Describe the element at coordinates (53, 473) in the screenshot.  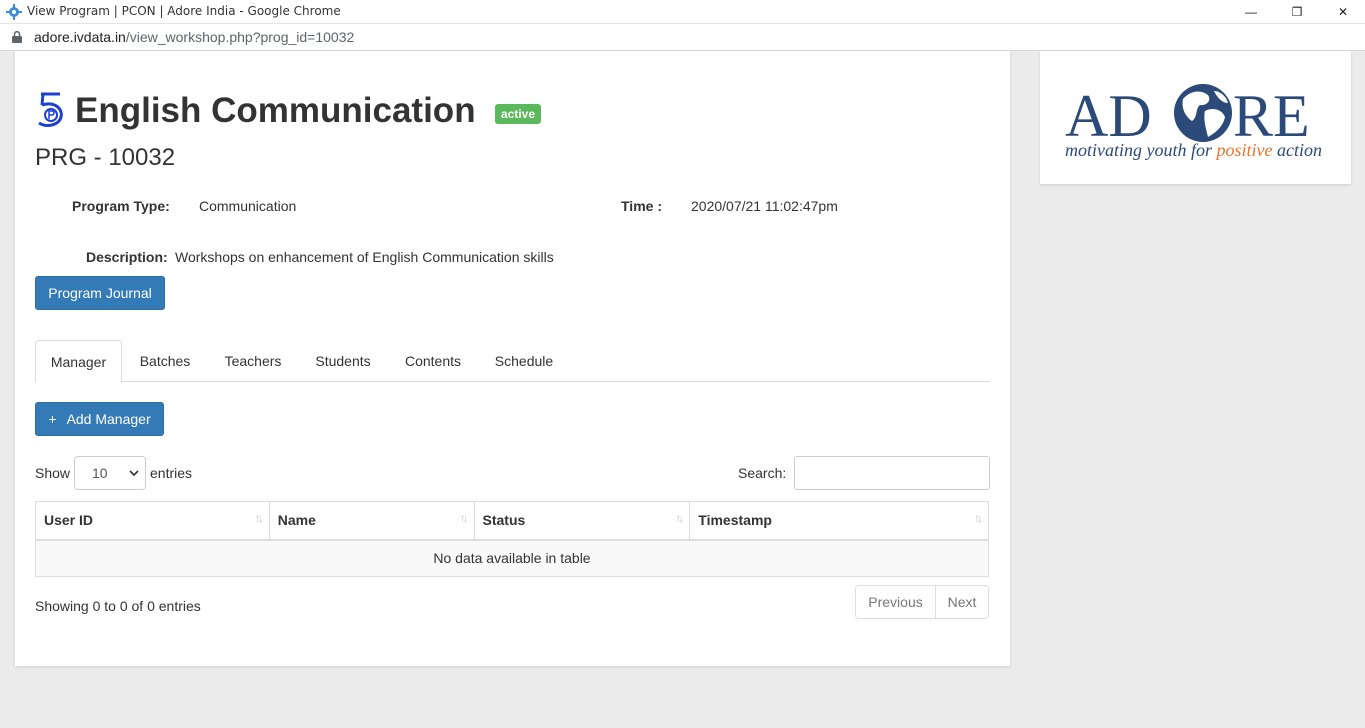
I see `show-label: Show` at that location.